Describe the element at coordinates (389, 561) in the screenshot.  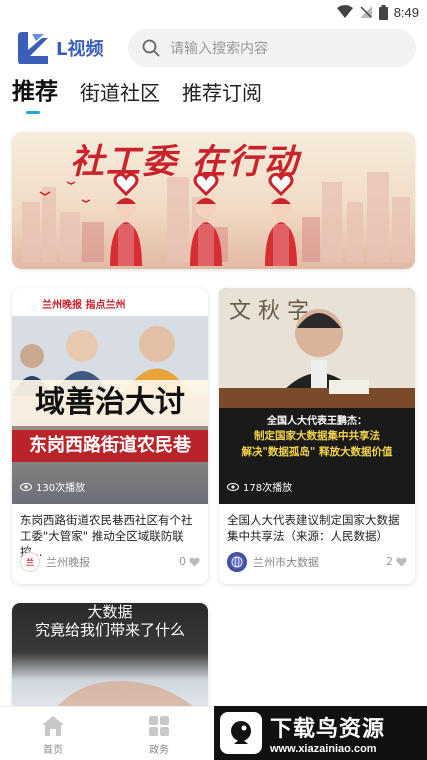
I see `like-count-text: 2` at that location.